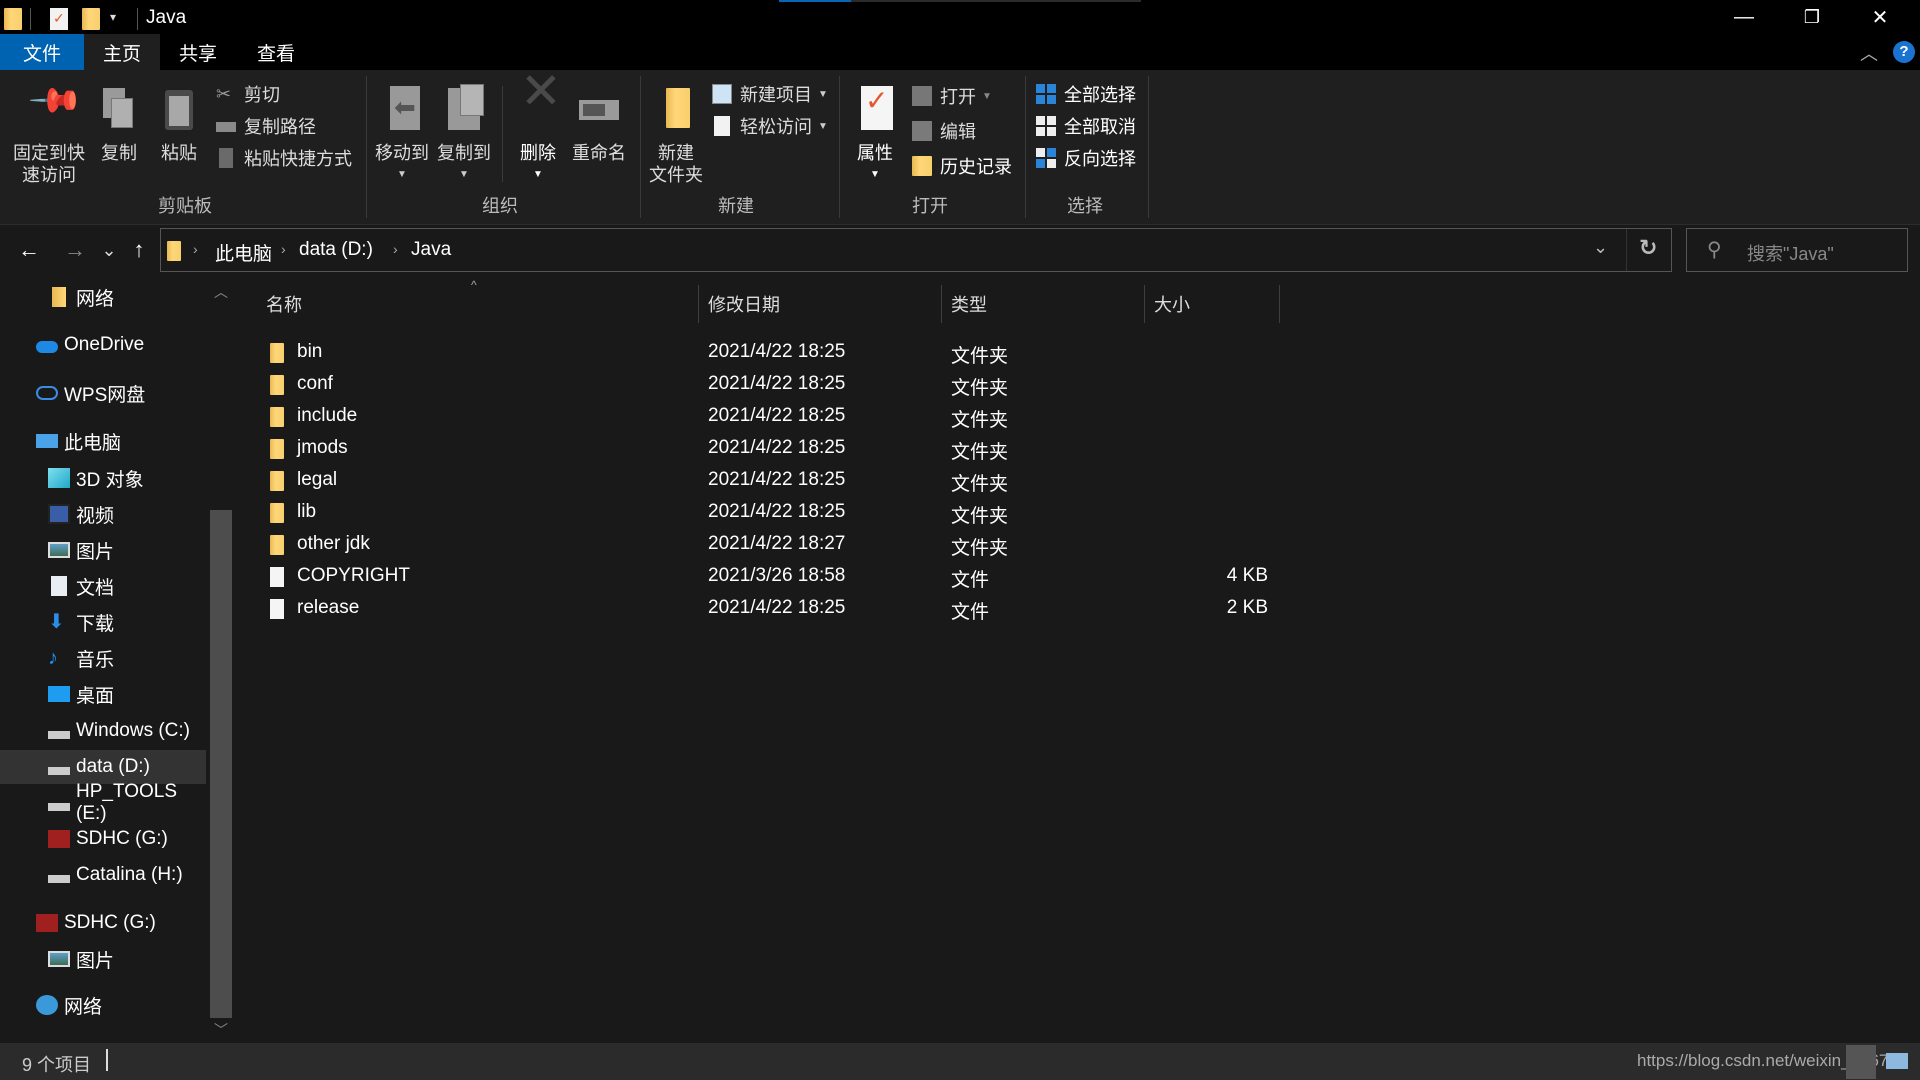 Image resolution: width=1920 pixels, height=1080 pixels. Describe the element at coordinates (1086, 94) in the screenshot. I see `select-all-button: 全部选择` at that location.